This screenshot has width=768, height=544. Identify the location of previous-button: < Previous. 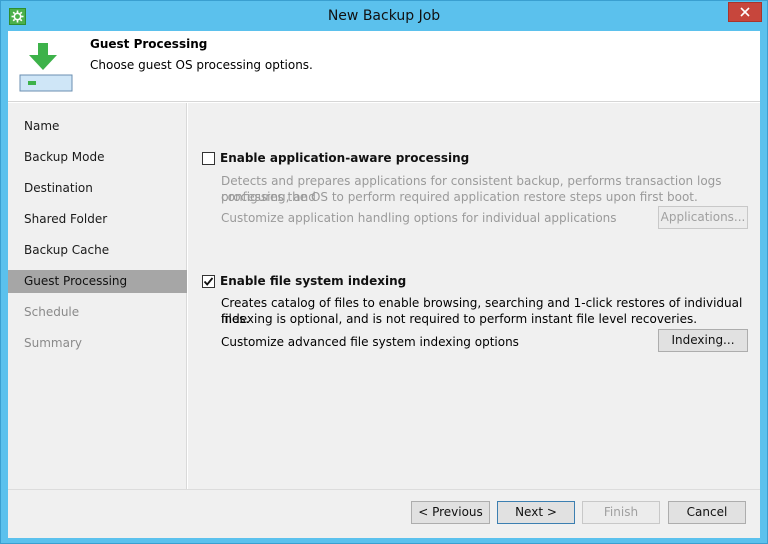
(450, 512).